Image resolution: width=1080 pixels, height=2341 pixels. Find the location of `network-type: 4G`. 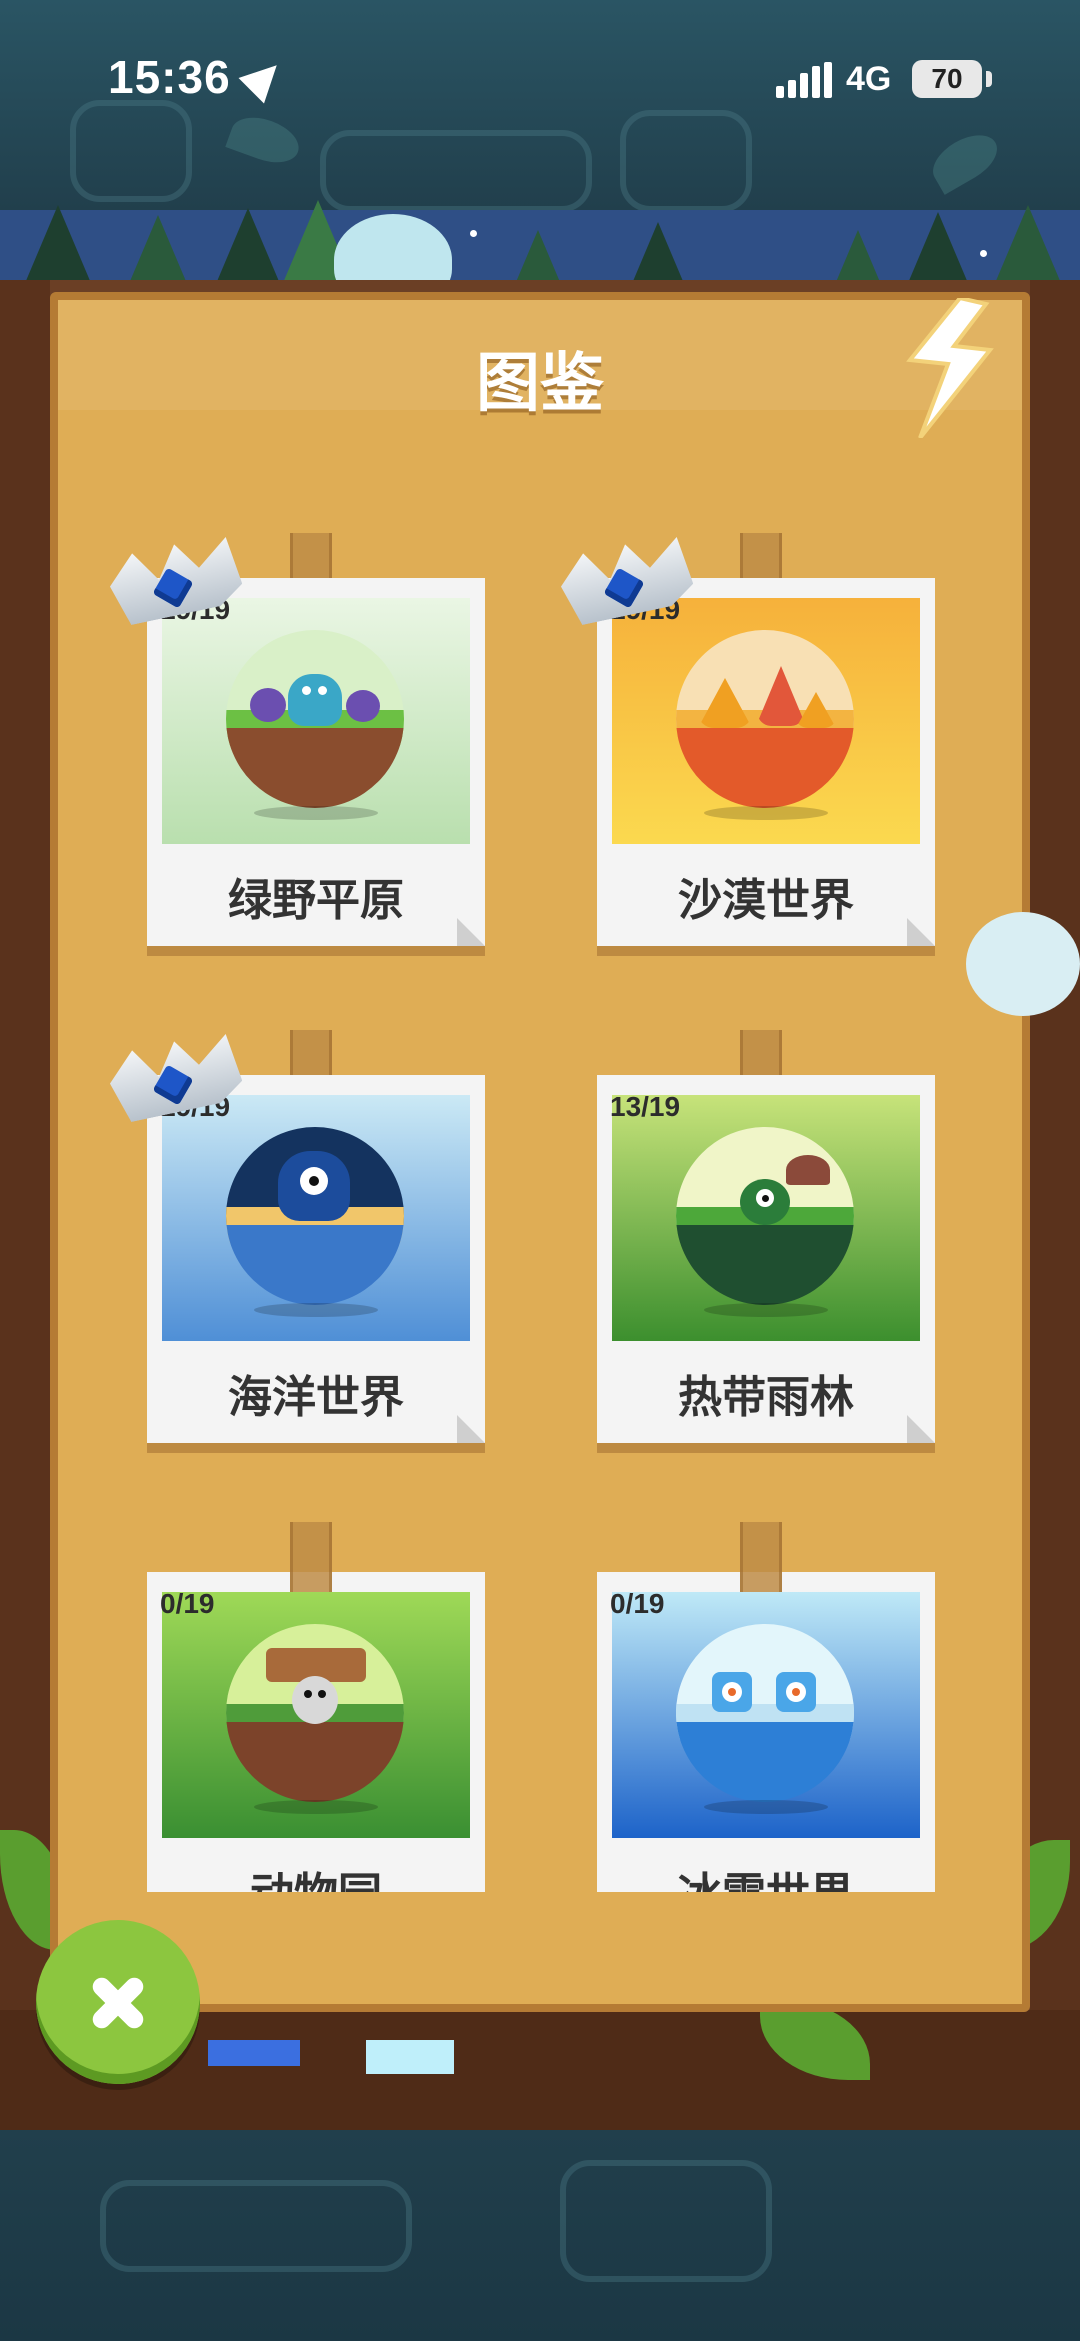

network-type: 4G is located at coordinates (869, 79).